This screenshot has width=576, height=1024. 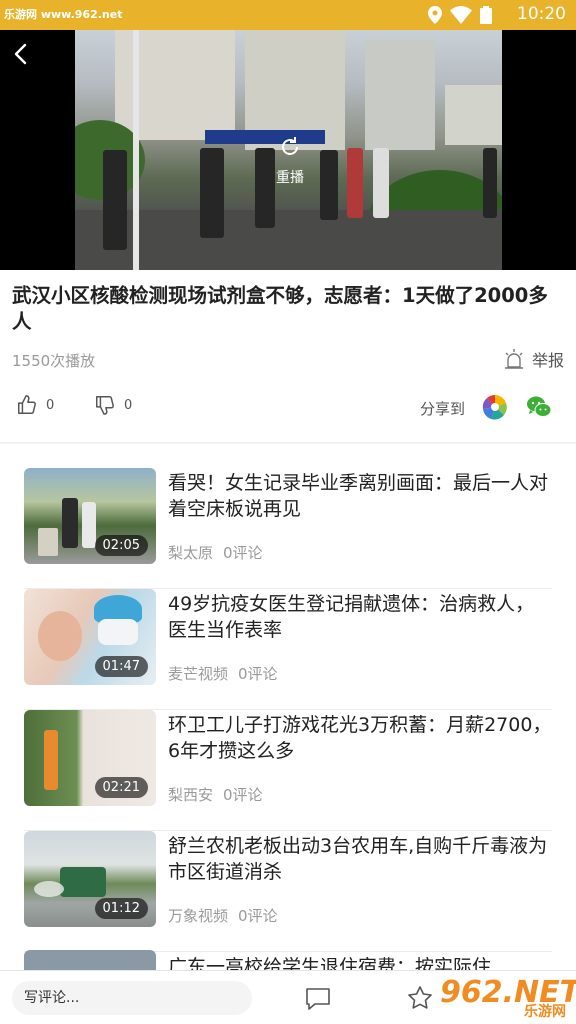 What do you see at coordinates (90, 758) in the screenshot?
I see `video-thumbnail: 02:21` at bounding box center [90, 758].